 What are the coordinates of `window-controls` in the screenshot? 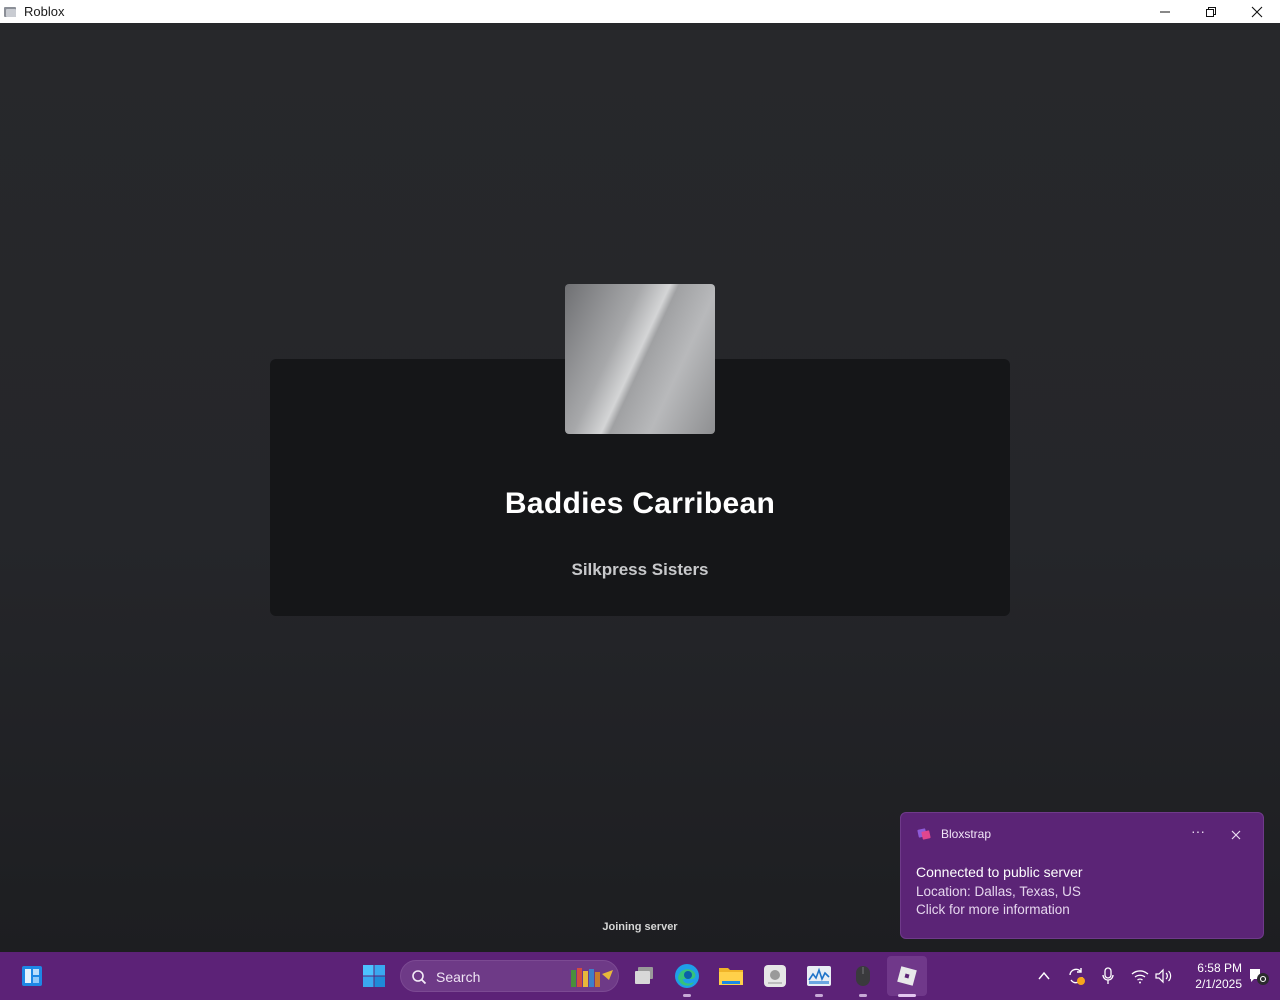 It's located at (1211, 11).